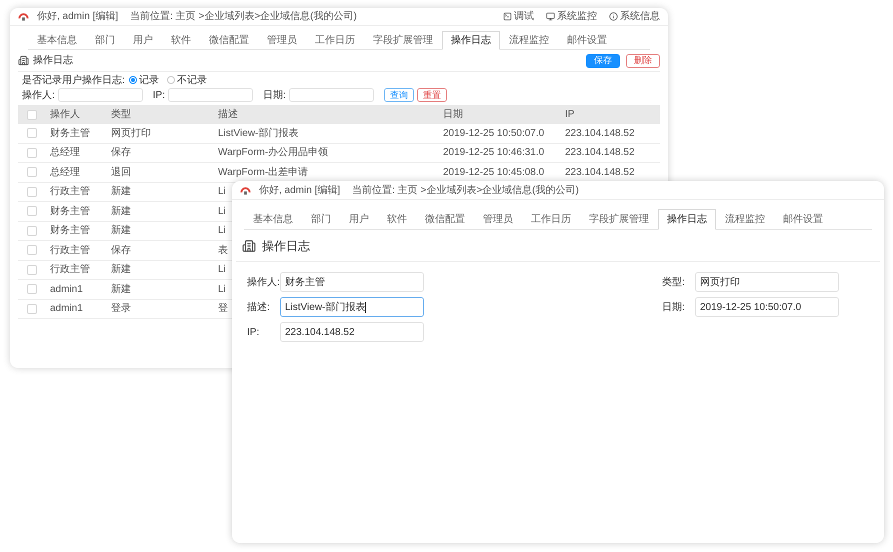 This screenshot has width=893, height=552. I want to click on radio-label: 记录, so click(148, 81).